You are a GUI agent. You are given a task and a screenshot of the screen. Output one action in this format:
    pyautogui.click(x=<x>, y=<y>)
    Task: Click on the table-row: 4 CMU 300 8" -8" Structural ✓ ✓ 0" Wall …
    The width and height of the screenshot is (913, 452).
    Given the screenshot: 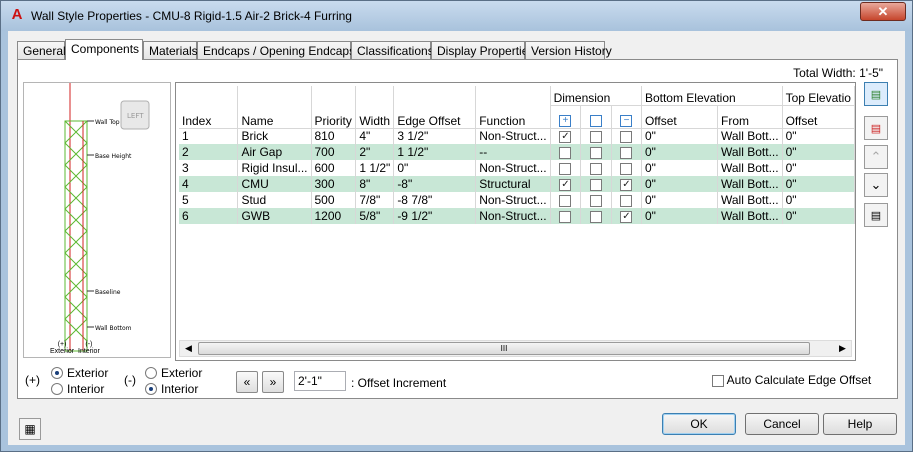 What is the action you would take?
    pyautogui.click(x=517, y=184)
    